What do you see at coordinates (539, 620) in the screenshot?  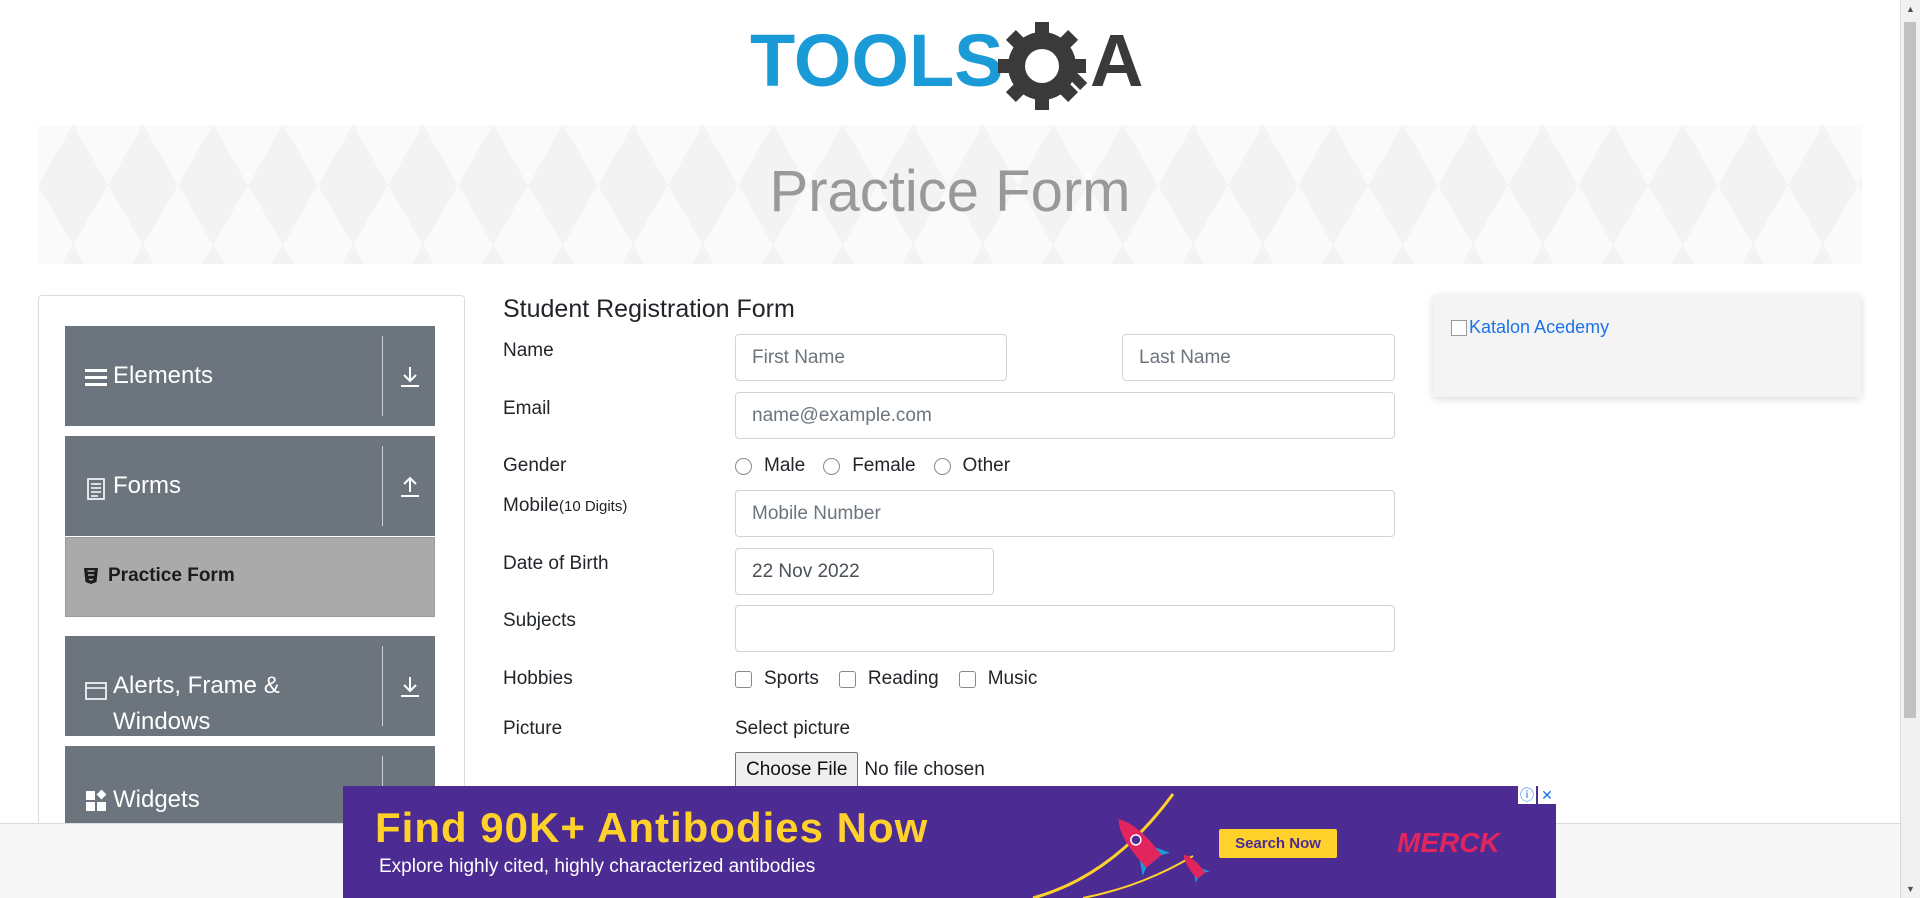 I see `subjects-label: Subjects` at bounding box center [539, 620].